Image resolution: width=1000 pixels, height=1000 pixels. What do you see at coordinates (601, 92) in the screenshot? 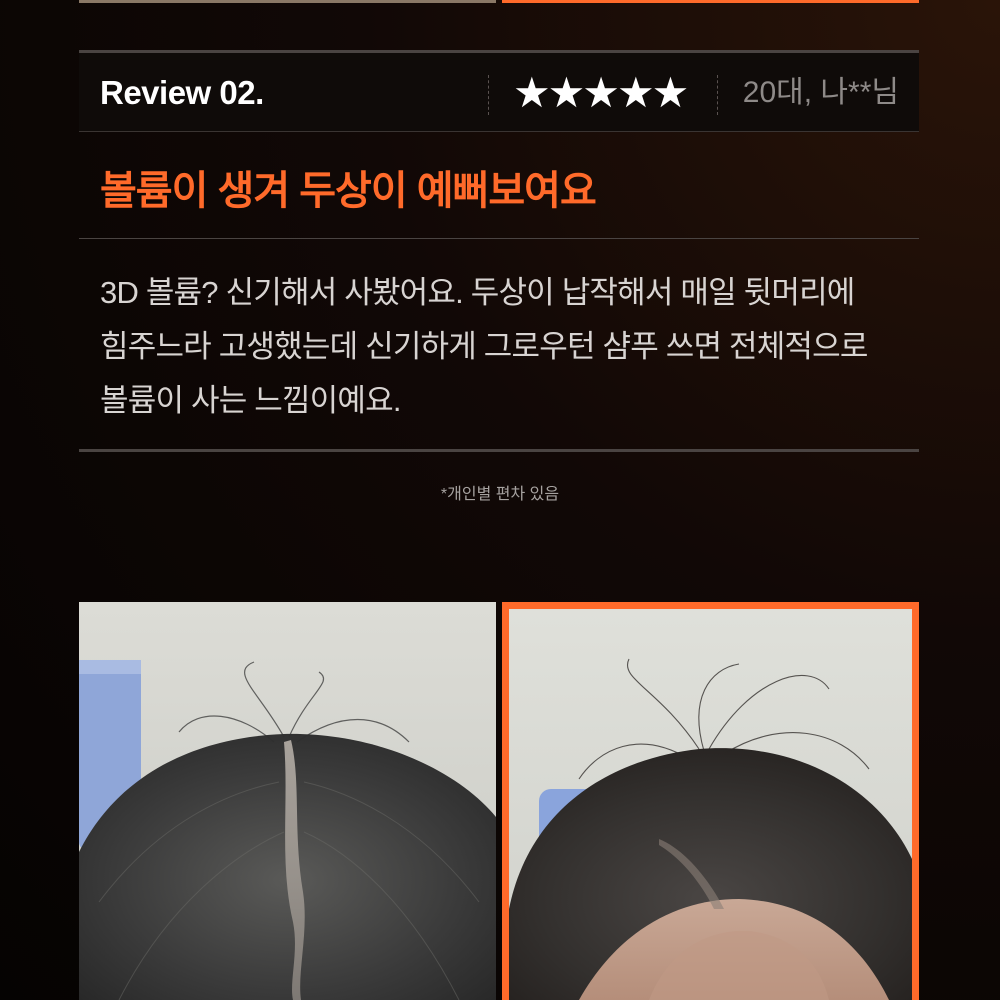
I see `star-rating-icon: ★★★★★` at bounding box center [601, 92].